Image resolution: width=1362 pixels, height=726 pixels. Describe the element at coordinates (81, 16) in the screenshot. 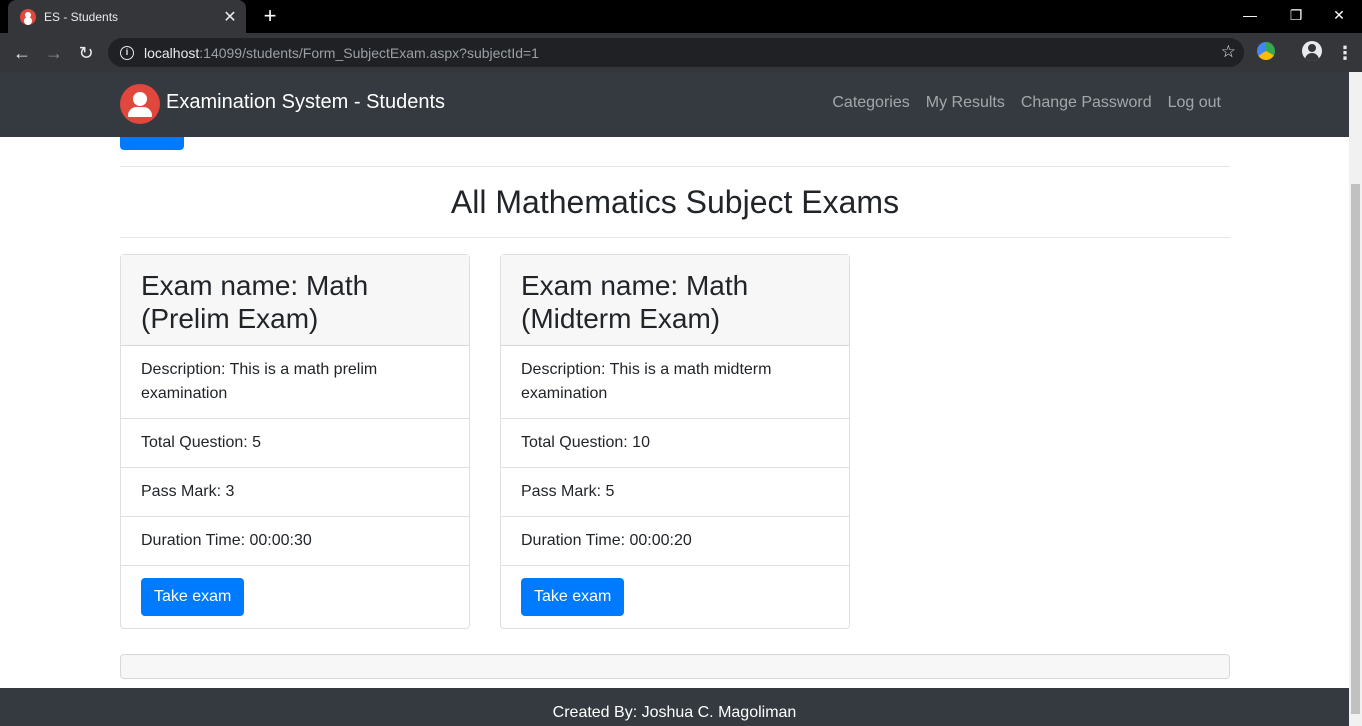

I see `tab-title: ES - Students` at that location.